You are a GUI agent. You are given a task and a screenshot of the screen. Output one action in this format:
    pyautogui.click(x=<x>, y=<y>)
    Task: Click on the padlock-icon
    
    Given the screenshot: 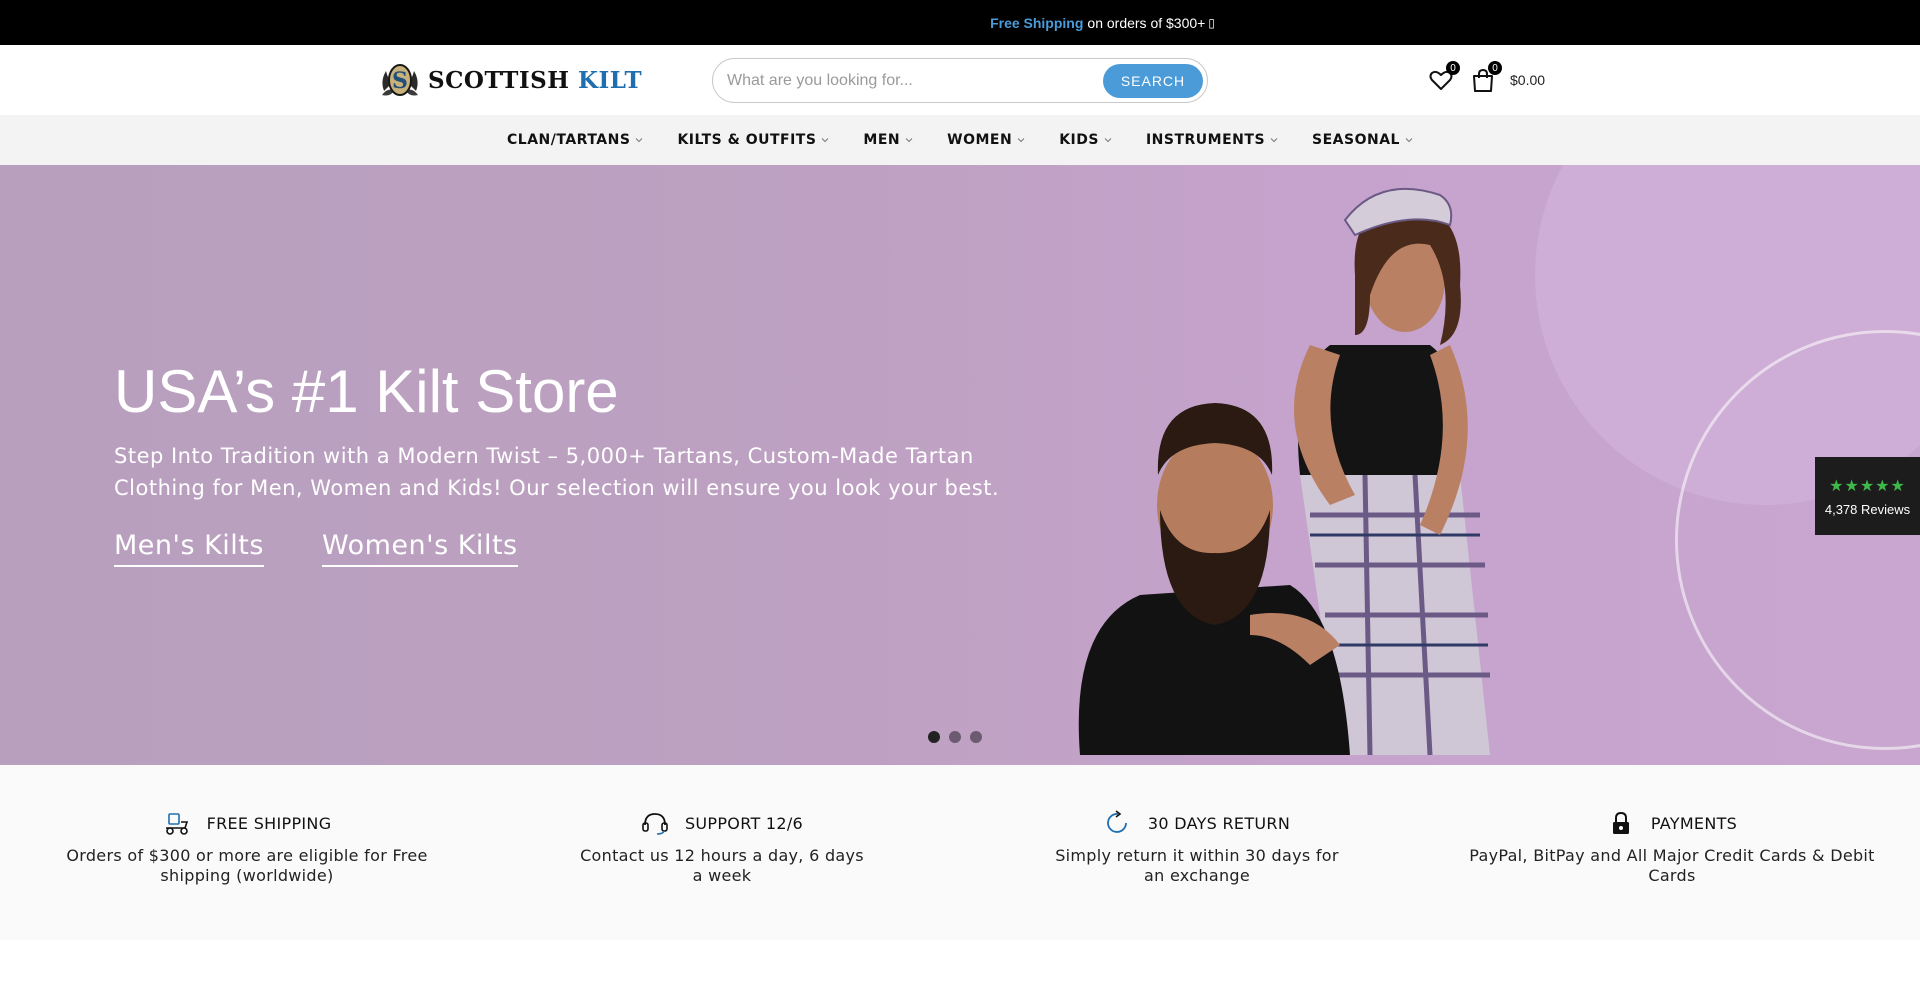 What is the action you would take?
    pyautogui.click(x=1620, y=822)
    